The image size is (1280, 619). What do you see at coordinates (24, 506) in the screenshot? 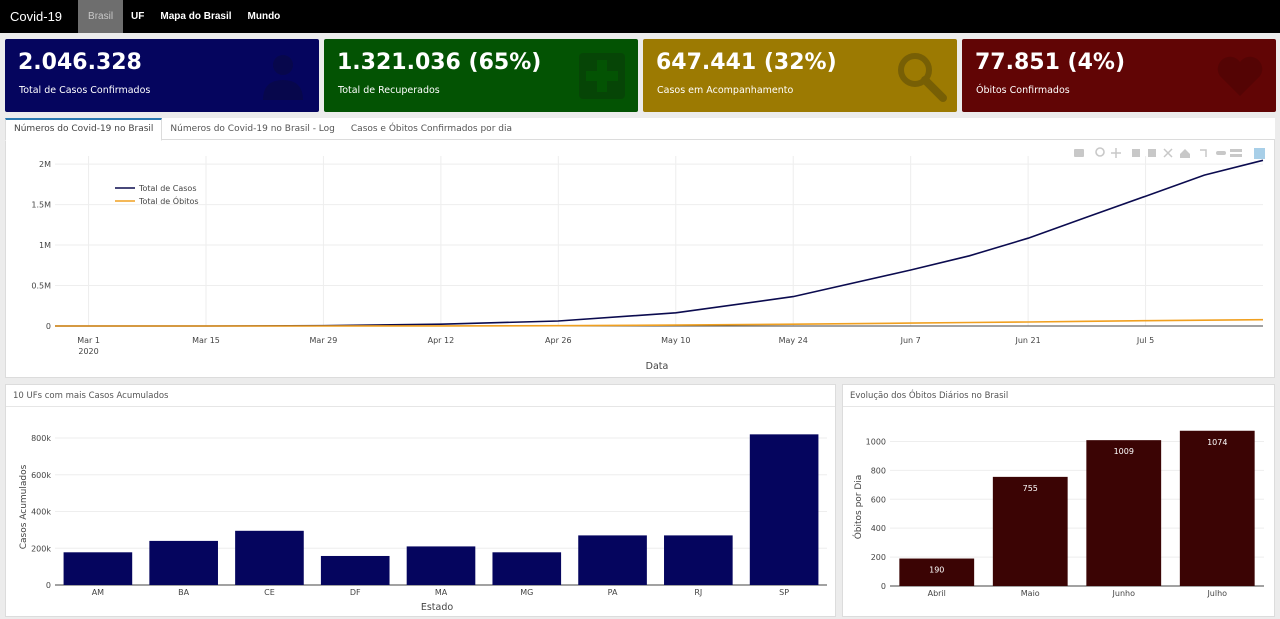
I see `uf-chart-ylabel: Casos Acumulados` at bounding box center [24, 506].